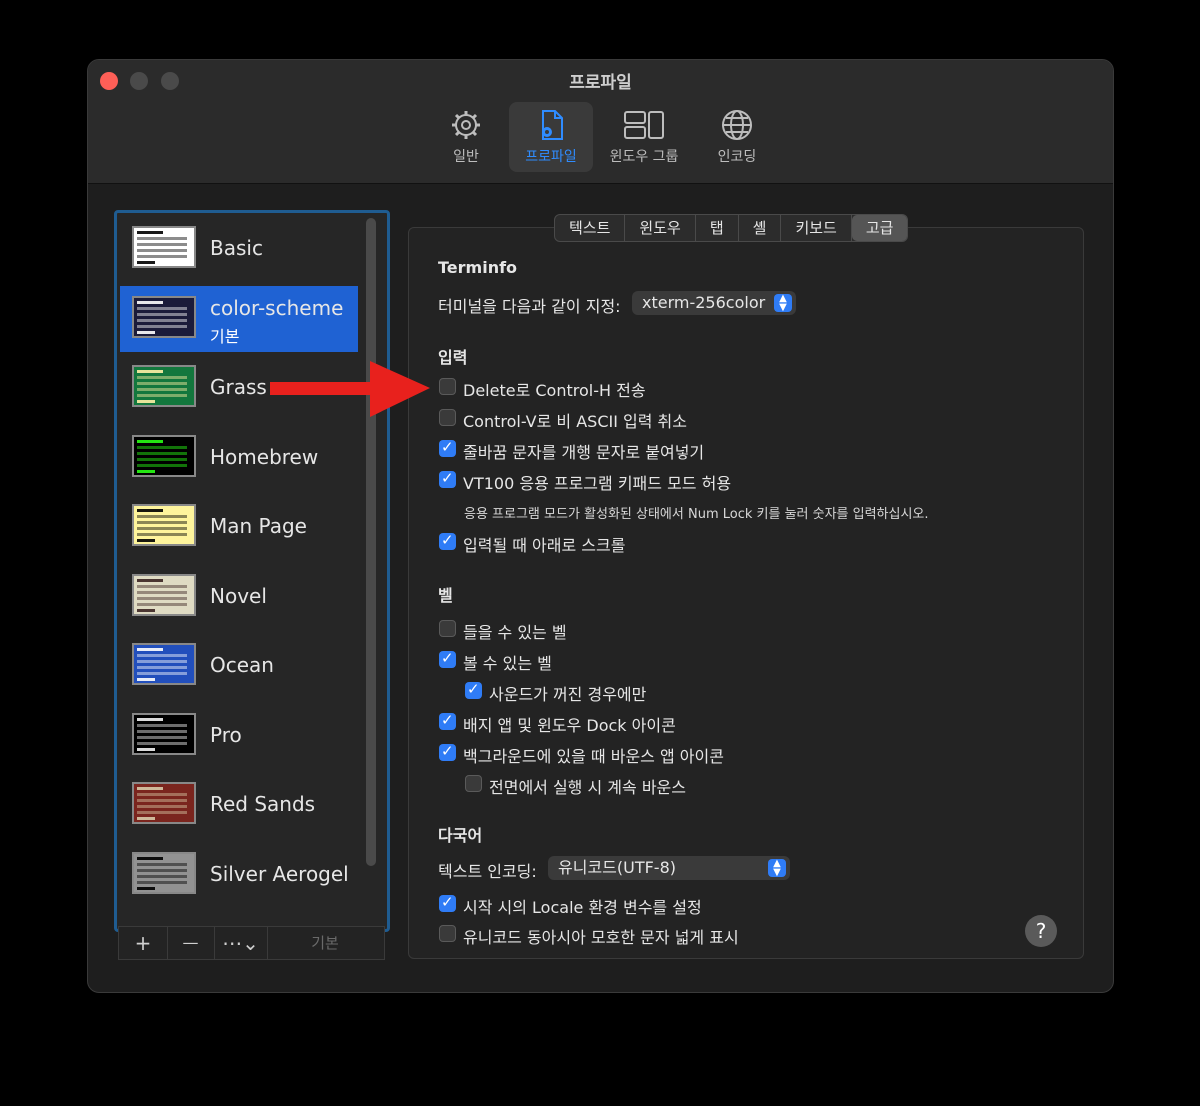 Image resolution: width=1200 pixels, height=1106 pixels. Describe the element at coordinates (568, 694) in the screenshot. I see `bell-option-label-2: 사운드가 꺼진 경우에만` at that location.